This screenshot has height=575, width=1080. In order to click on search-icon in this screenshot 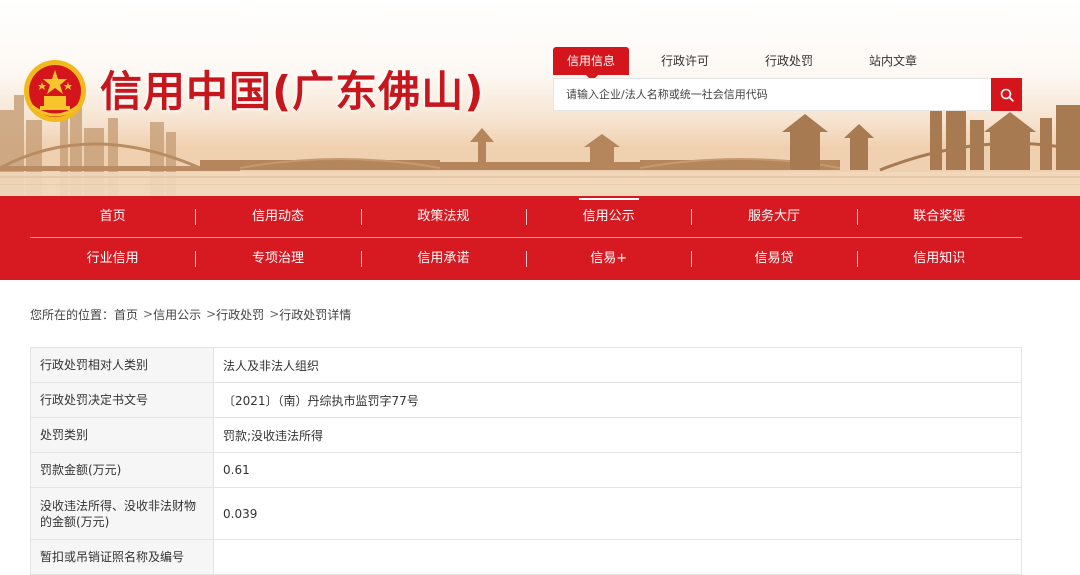, I will do `click(1007, 95)`.